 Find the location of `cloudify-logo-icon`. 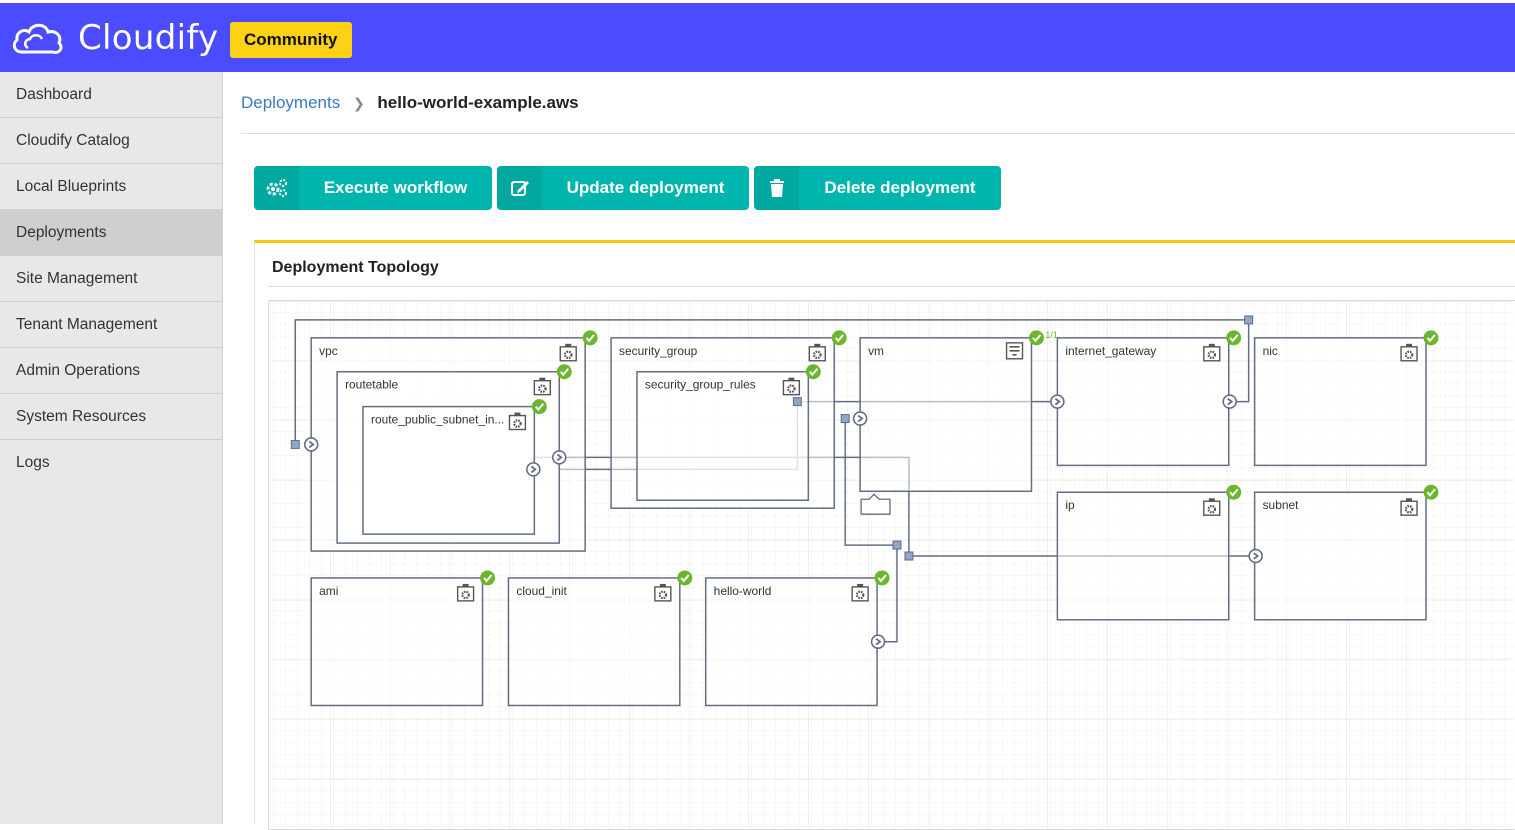

cloudify-logo-icon is located at coordinates (38, 39).